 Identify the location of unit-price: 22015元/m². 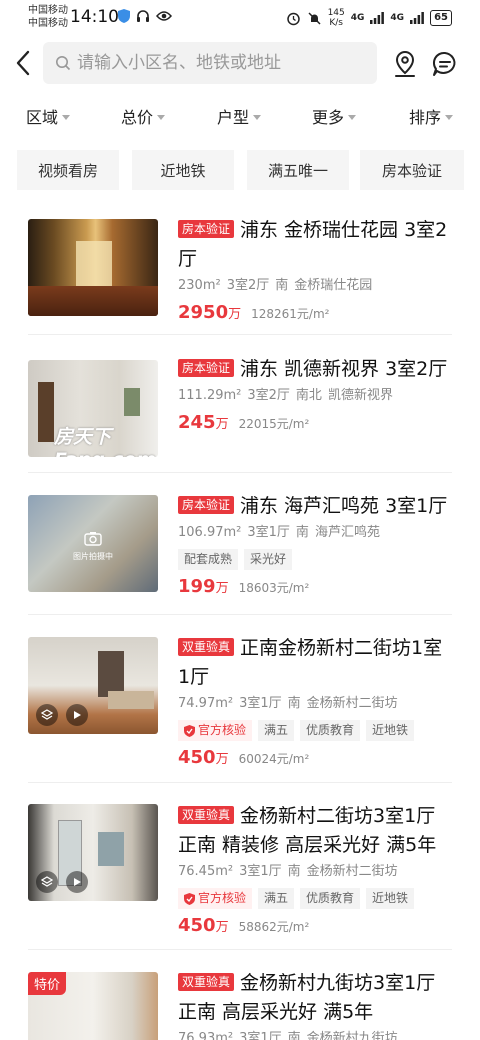
(274, 424).